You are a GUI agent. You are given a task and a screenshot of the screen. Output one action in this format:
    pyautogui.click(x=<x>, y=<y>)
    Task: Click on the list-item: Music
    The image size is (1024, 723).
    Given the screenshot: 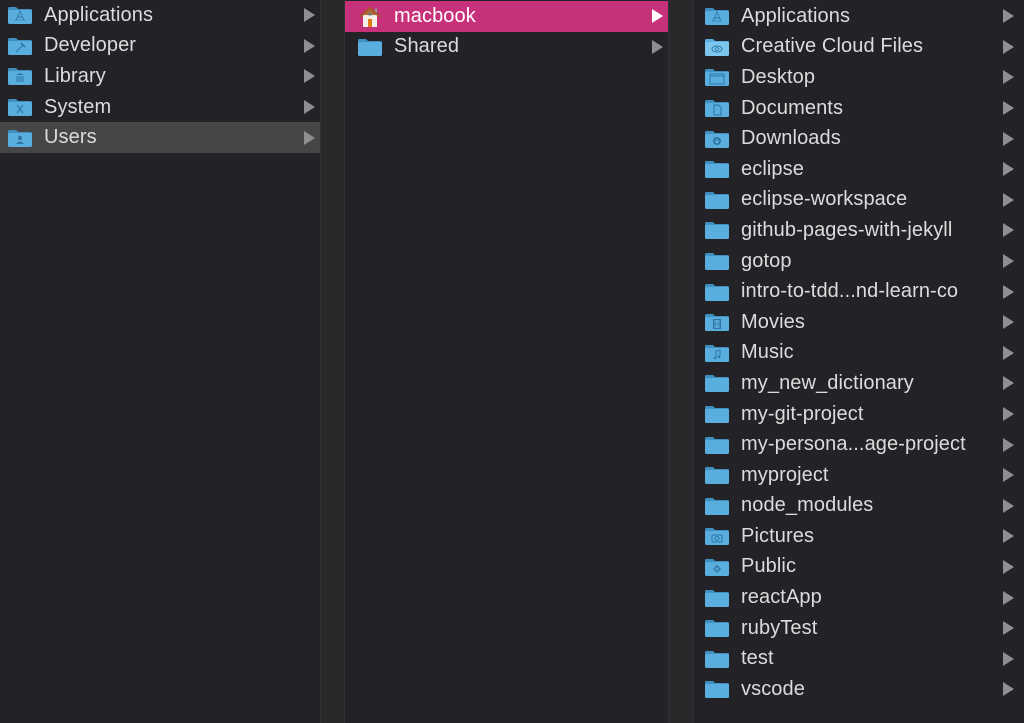 What is the action you would take?
    pyautogui.click(x=859, y=353)
    